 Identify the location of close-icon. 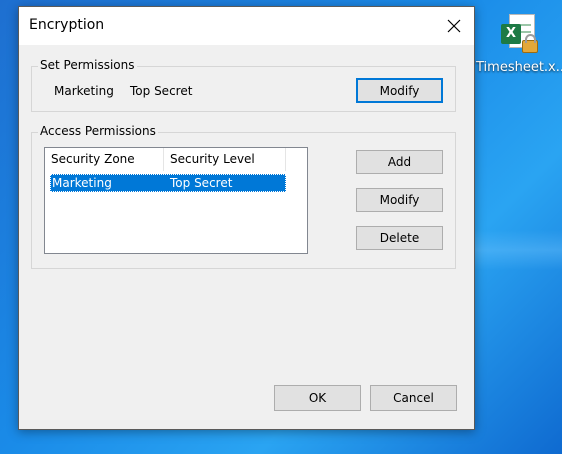
(454, 26).